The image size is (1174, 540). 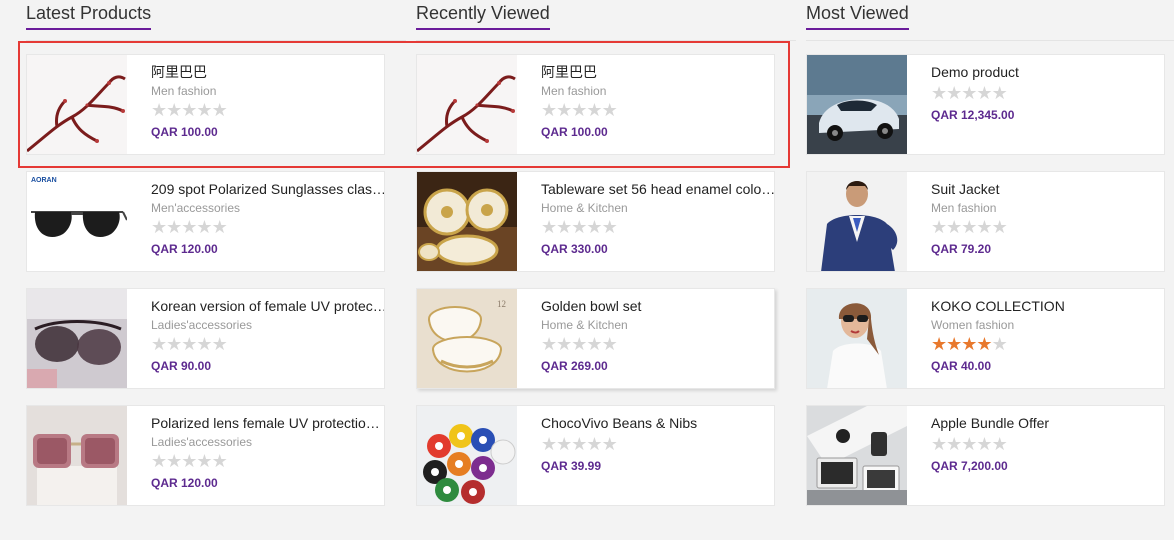 I want to click on product-price: QAR 120.00, so click(x=184, y=249).